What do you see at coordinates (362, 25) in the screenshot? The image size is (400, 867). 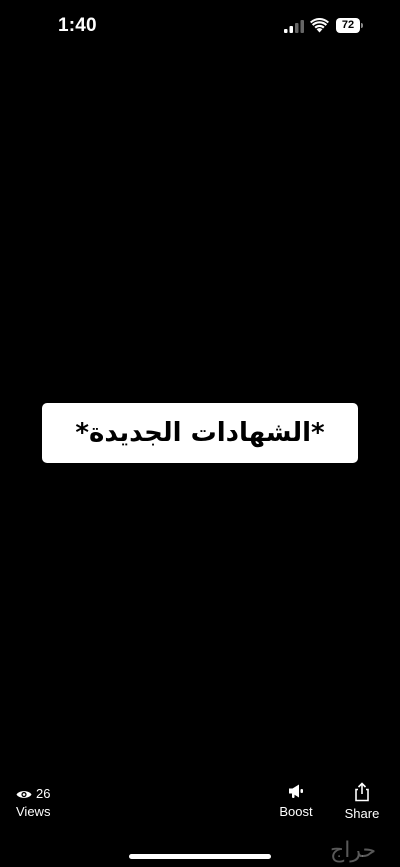 I see `battery-cap` at bounding box center [362, 25].